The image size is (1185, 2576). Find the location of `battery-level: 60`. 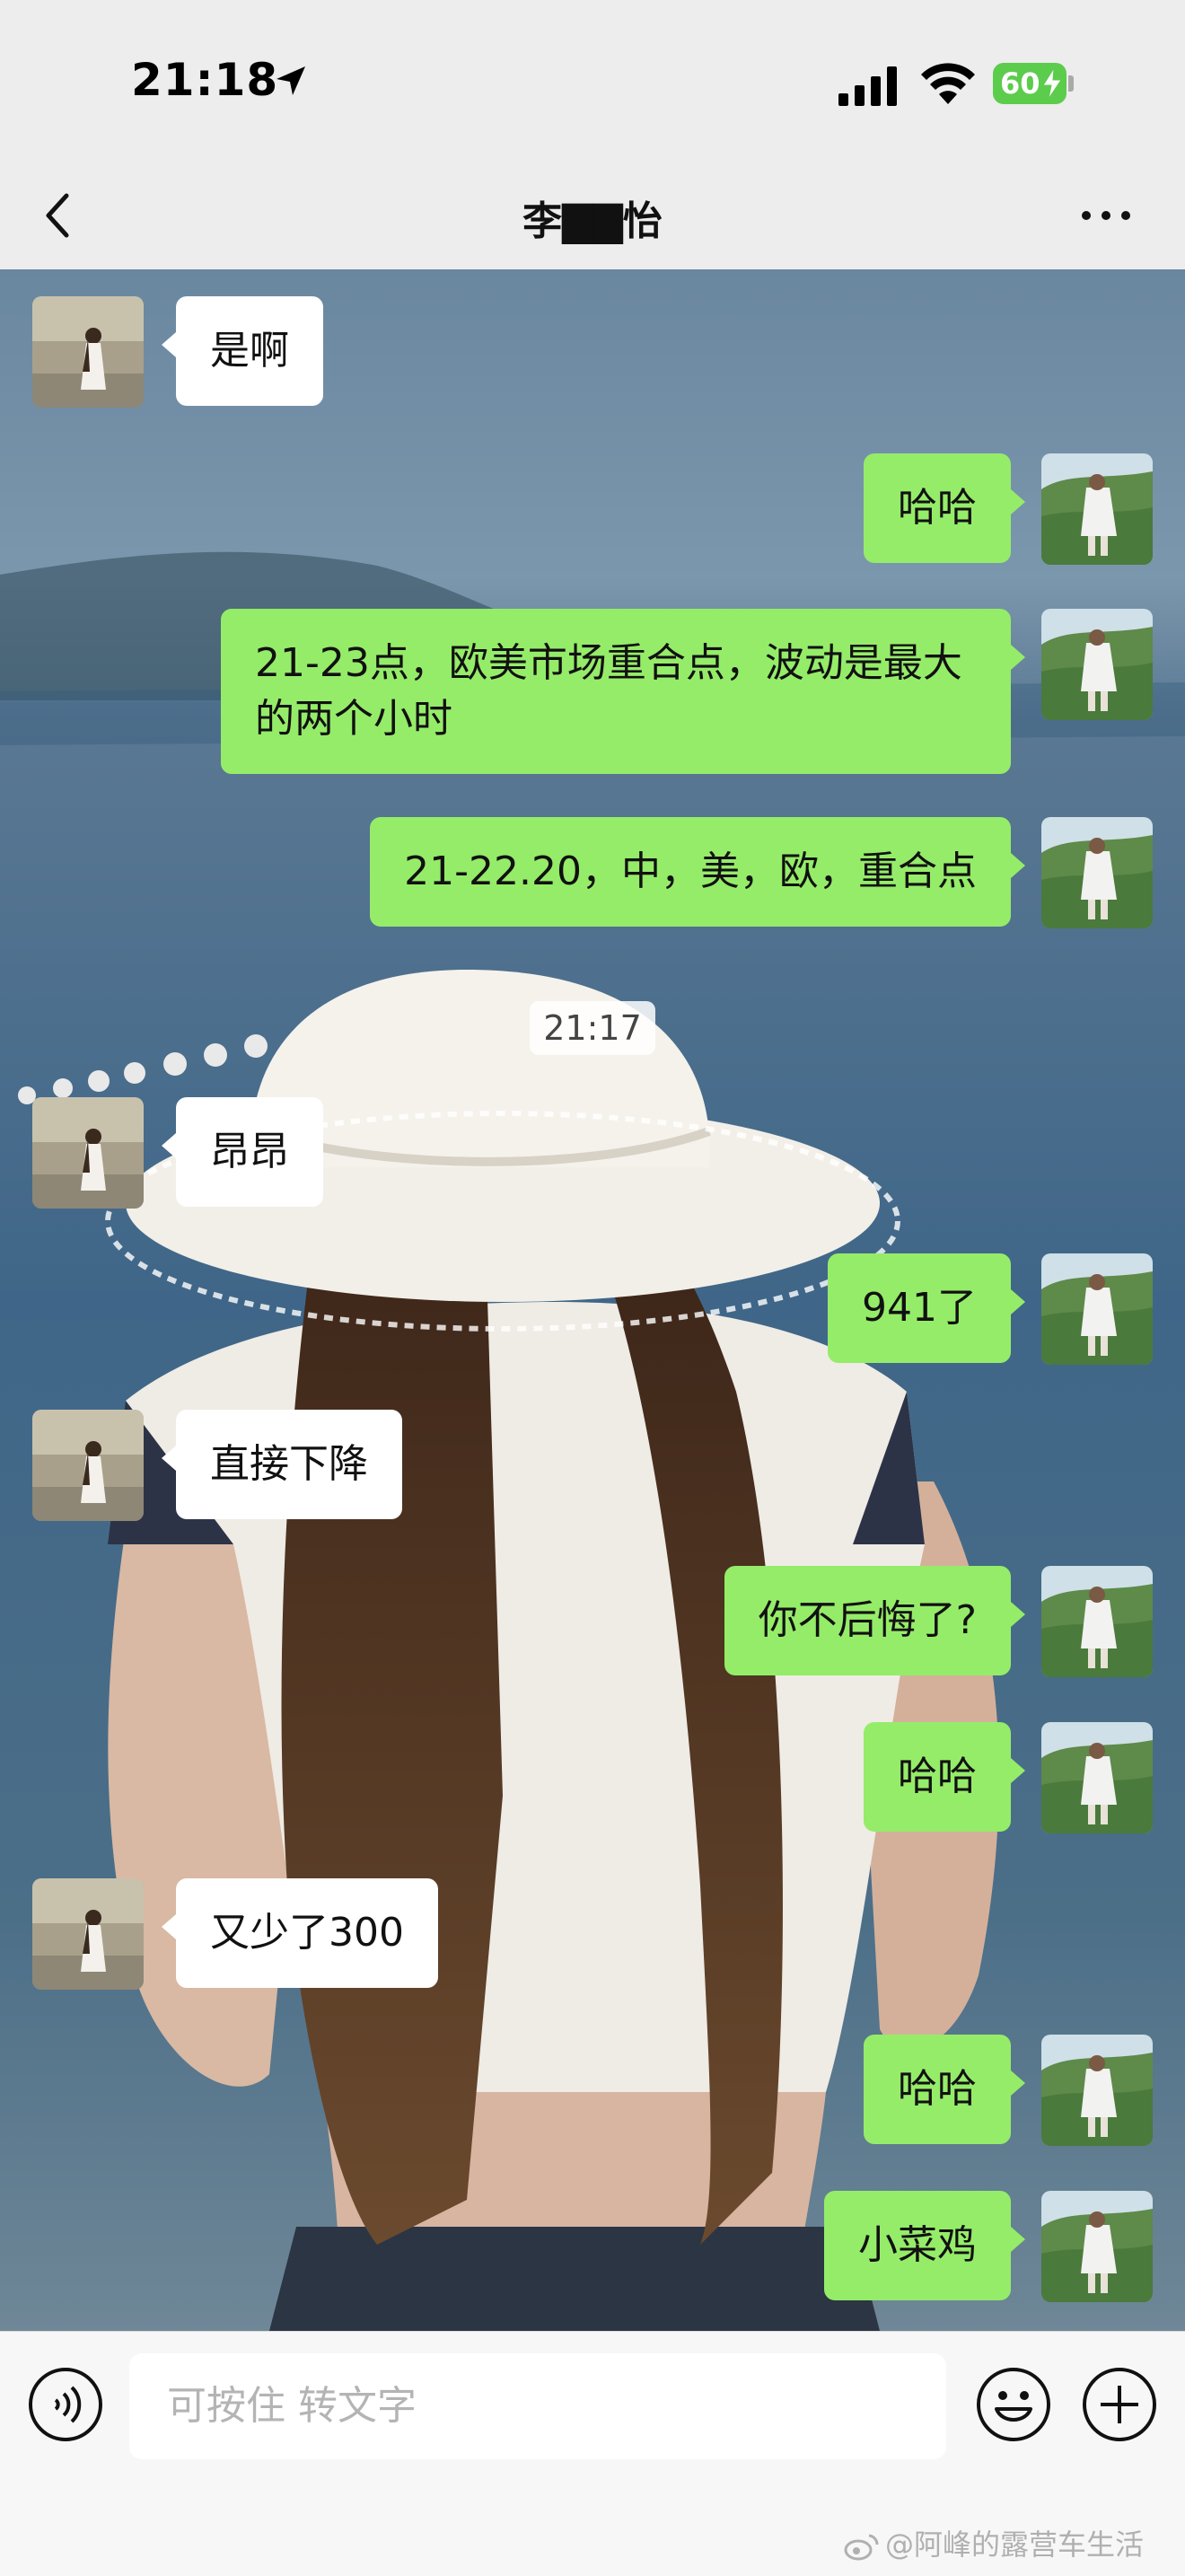

battery-level: 60 is located at coordinates (1020, 83).